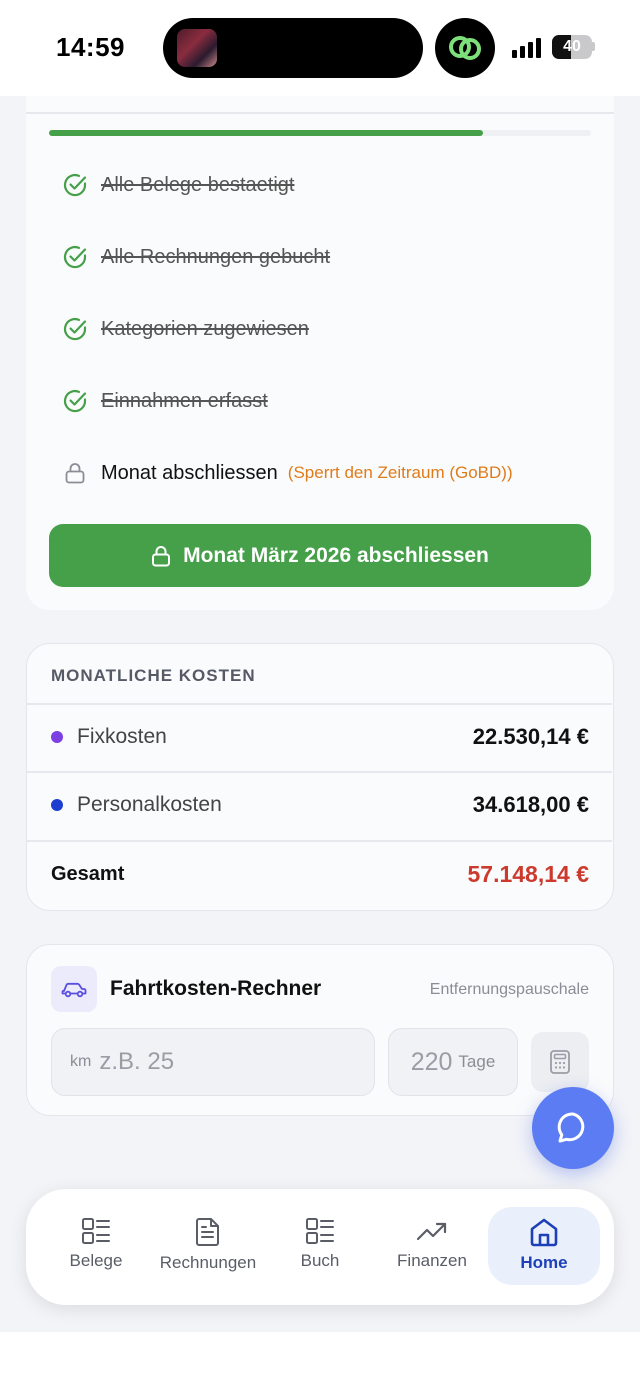 The image size is (640, 1387). I want to click on close-month-button-label: Monat März 2026 abschliessen, so click(336, 555).